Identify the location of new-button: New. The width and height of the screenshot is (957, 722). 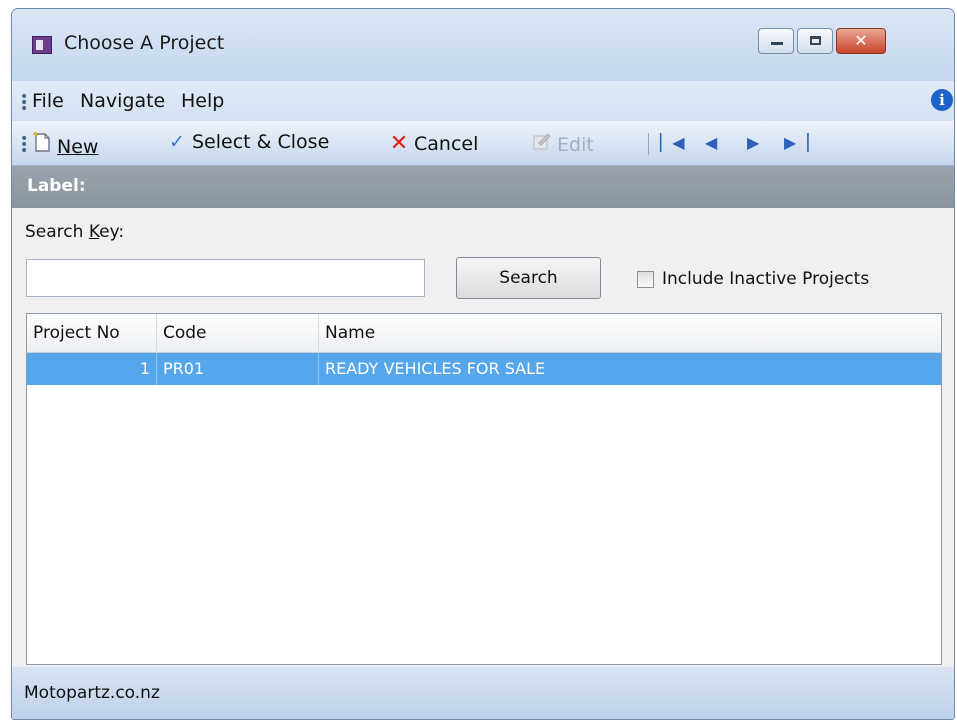
(65, 144).